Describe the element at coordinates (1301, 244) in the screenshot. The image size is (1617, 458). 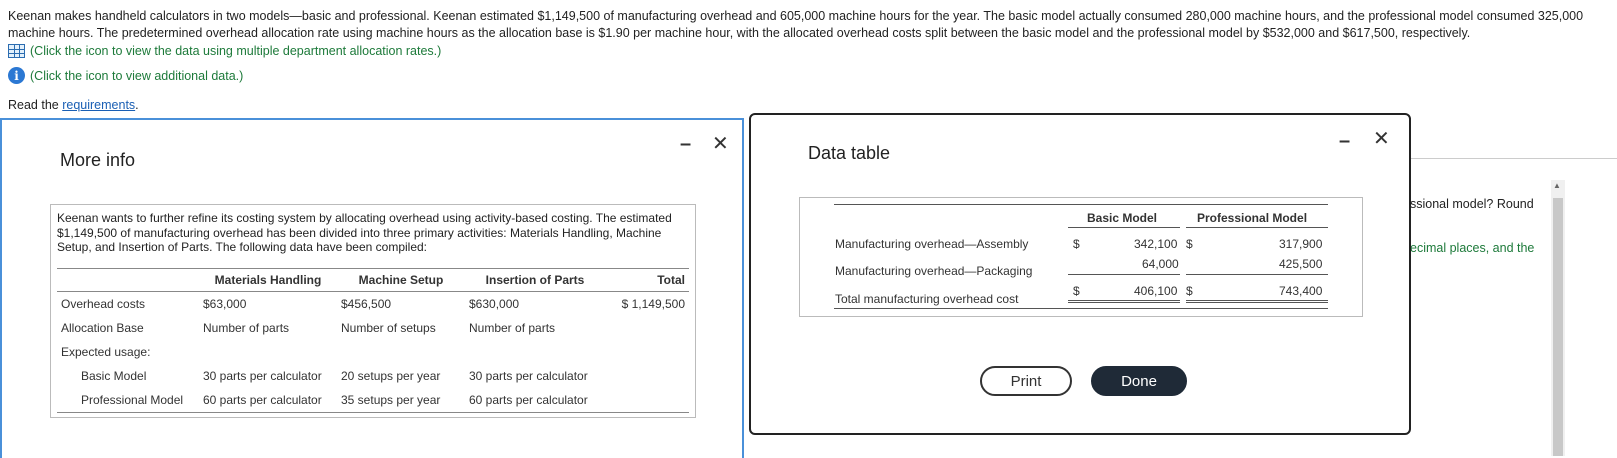
I see `prof-assembly-value: 317,900` at that location.